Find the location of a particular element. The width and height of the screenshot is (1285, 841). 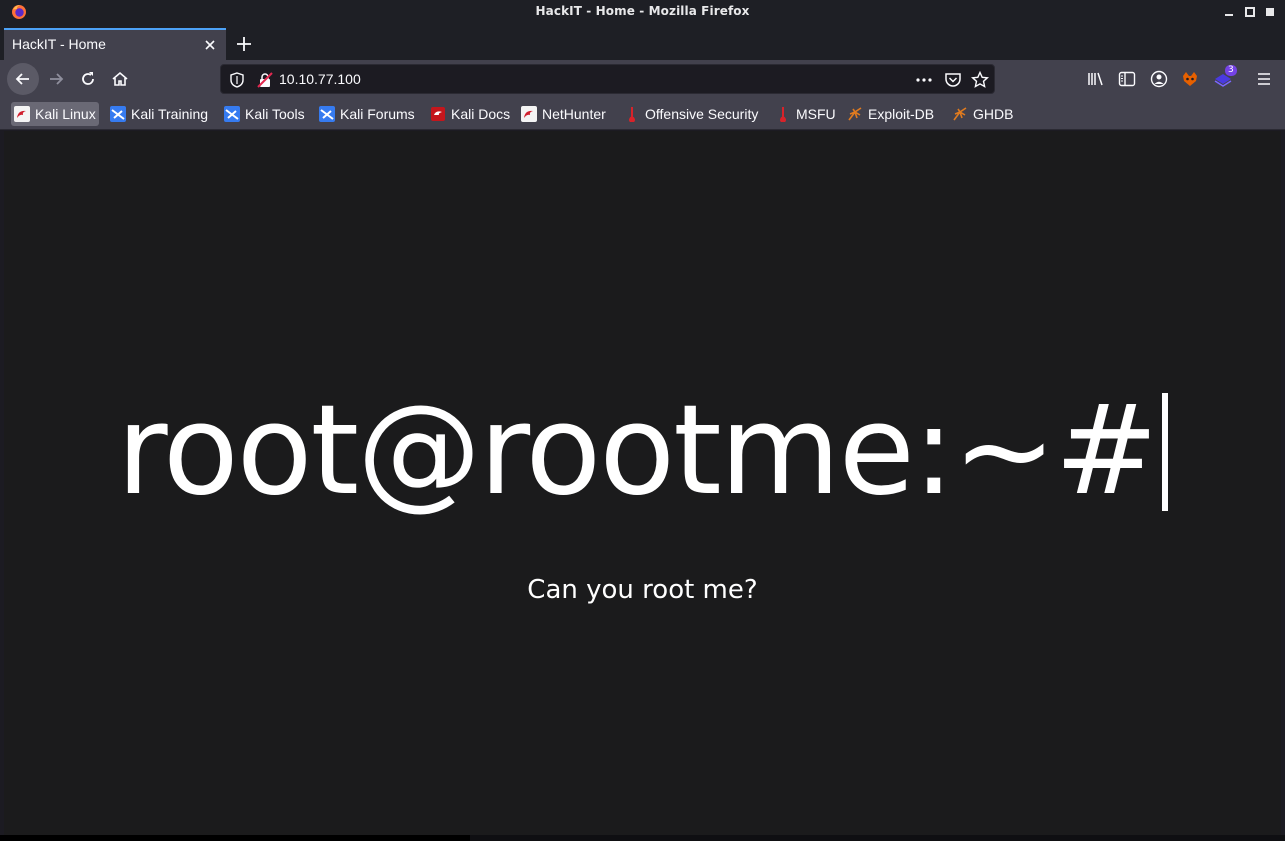

window-title: HackIT - Home - Mozilla Firefox is located at coordinates (642, 11).